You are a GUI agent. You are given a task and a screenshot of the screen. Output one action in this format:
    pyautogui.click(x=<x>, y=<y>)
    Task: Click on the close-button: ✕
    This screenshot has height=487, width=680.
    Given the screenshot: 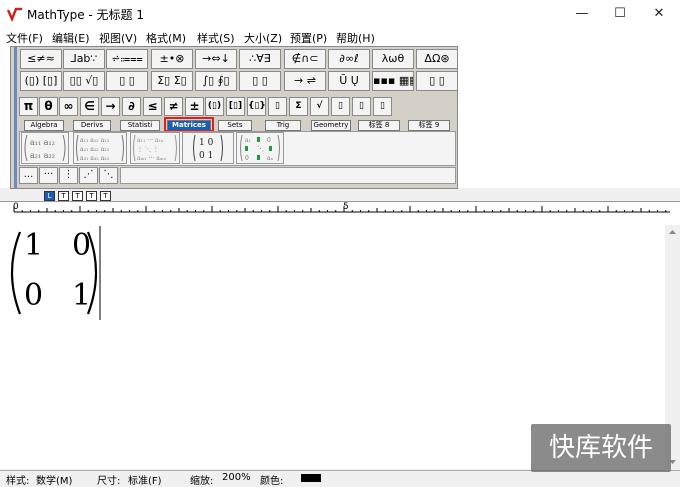 What is the action you would take?
    pyautogui.click(x=659, y=14)
    